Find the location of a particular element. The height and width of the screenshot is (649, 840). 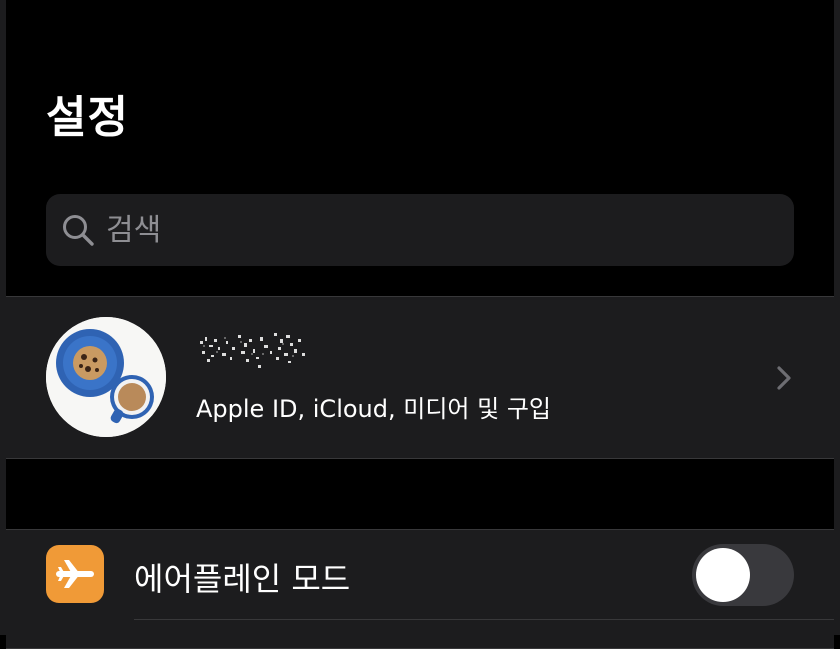

search-input is located at coordinates (450, 230).